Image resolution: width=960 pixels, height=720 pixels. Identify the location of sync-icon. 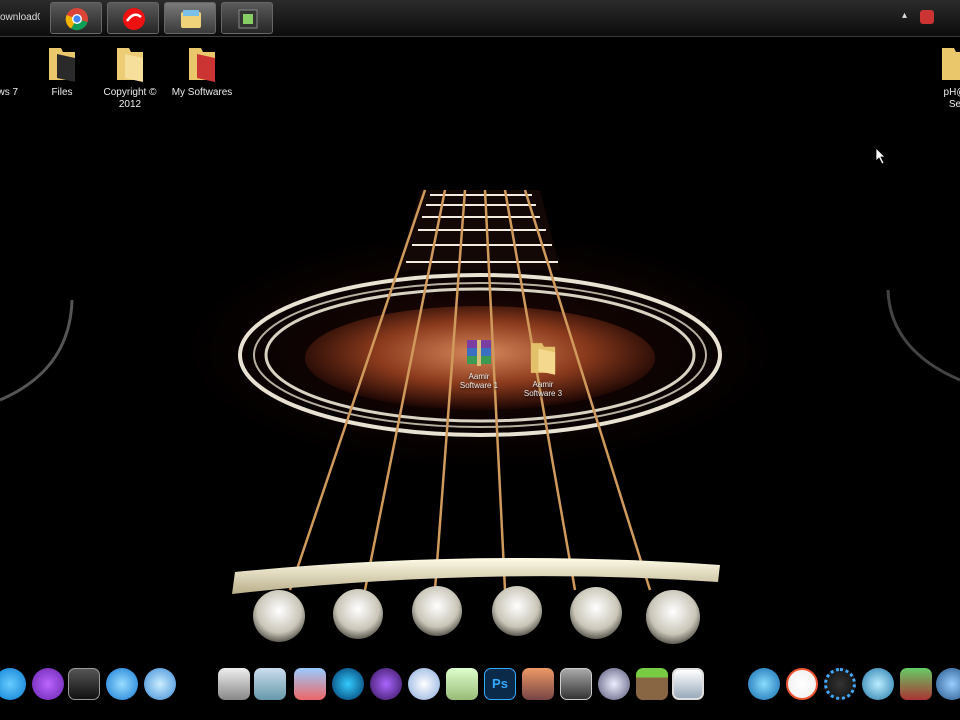
(764, 684).